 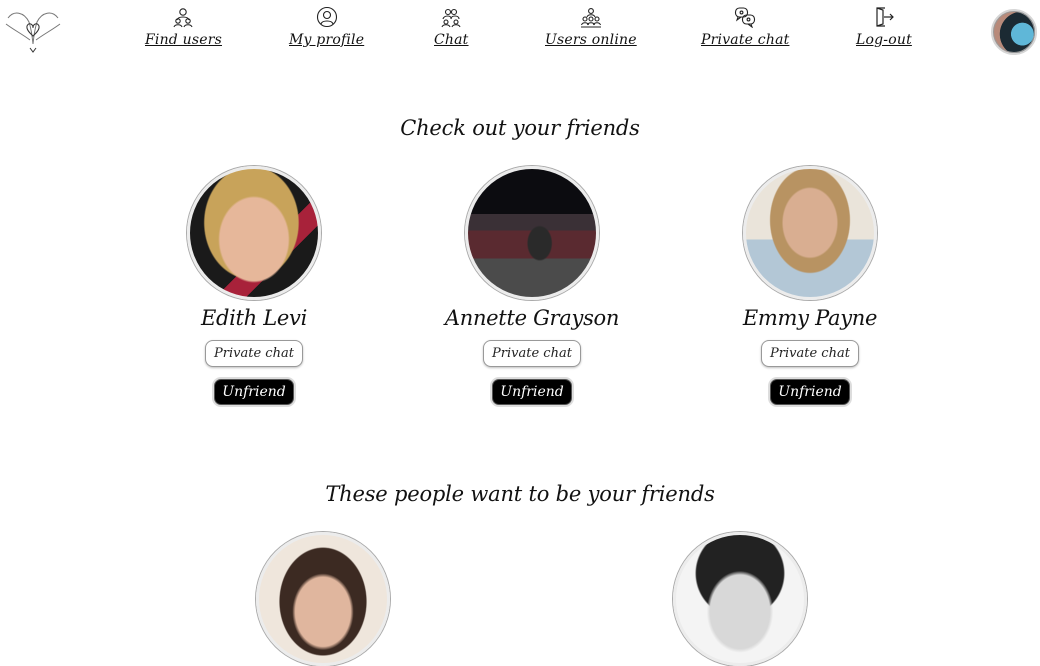 I want to click on friend-card: Edith Levi Private chat Unfriend, so click(x=254, y=285).